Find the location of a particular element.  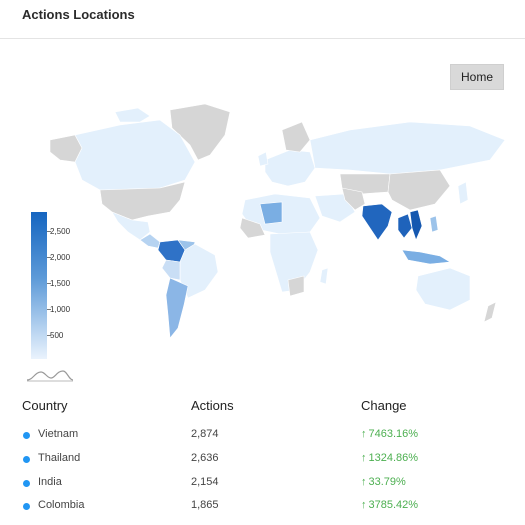

country-cell: Colombia is located at coordinates (61, 505).